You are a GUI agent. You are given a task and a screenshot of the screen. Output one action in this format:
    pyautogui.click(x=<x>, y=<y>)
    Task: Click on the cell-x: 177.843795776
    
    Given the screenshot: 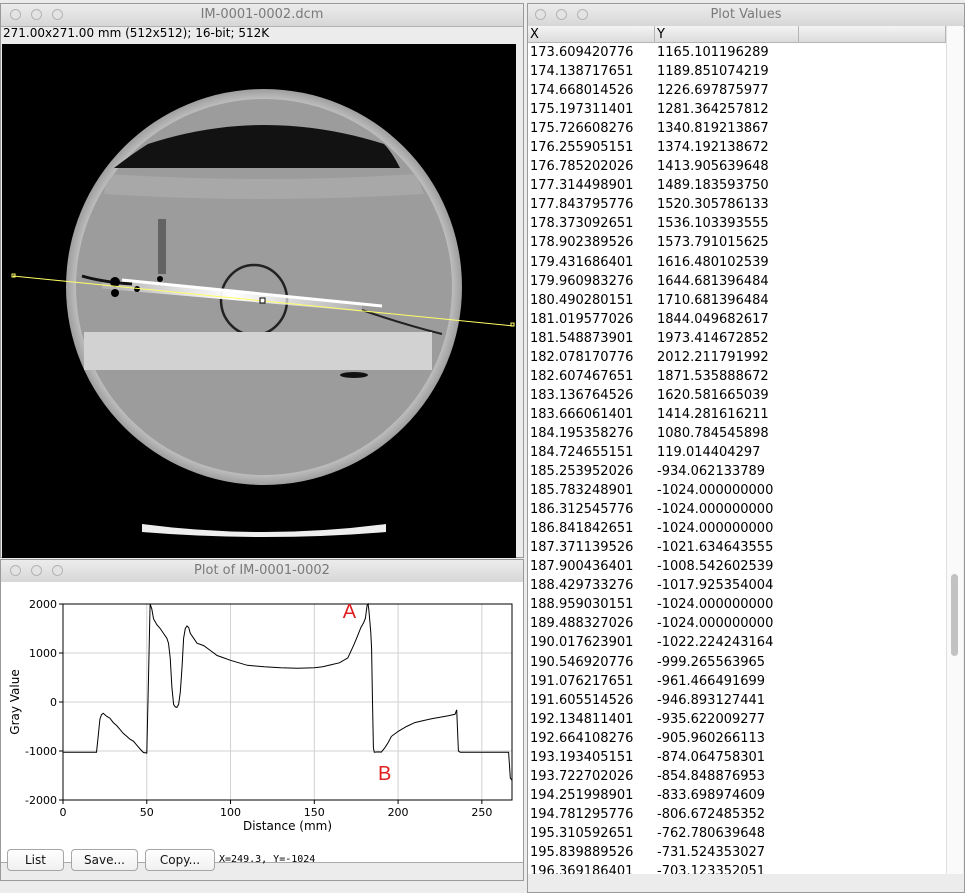 What is the action you would take?
    pyautogui.click(x=582, y=205)
    